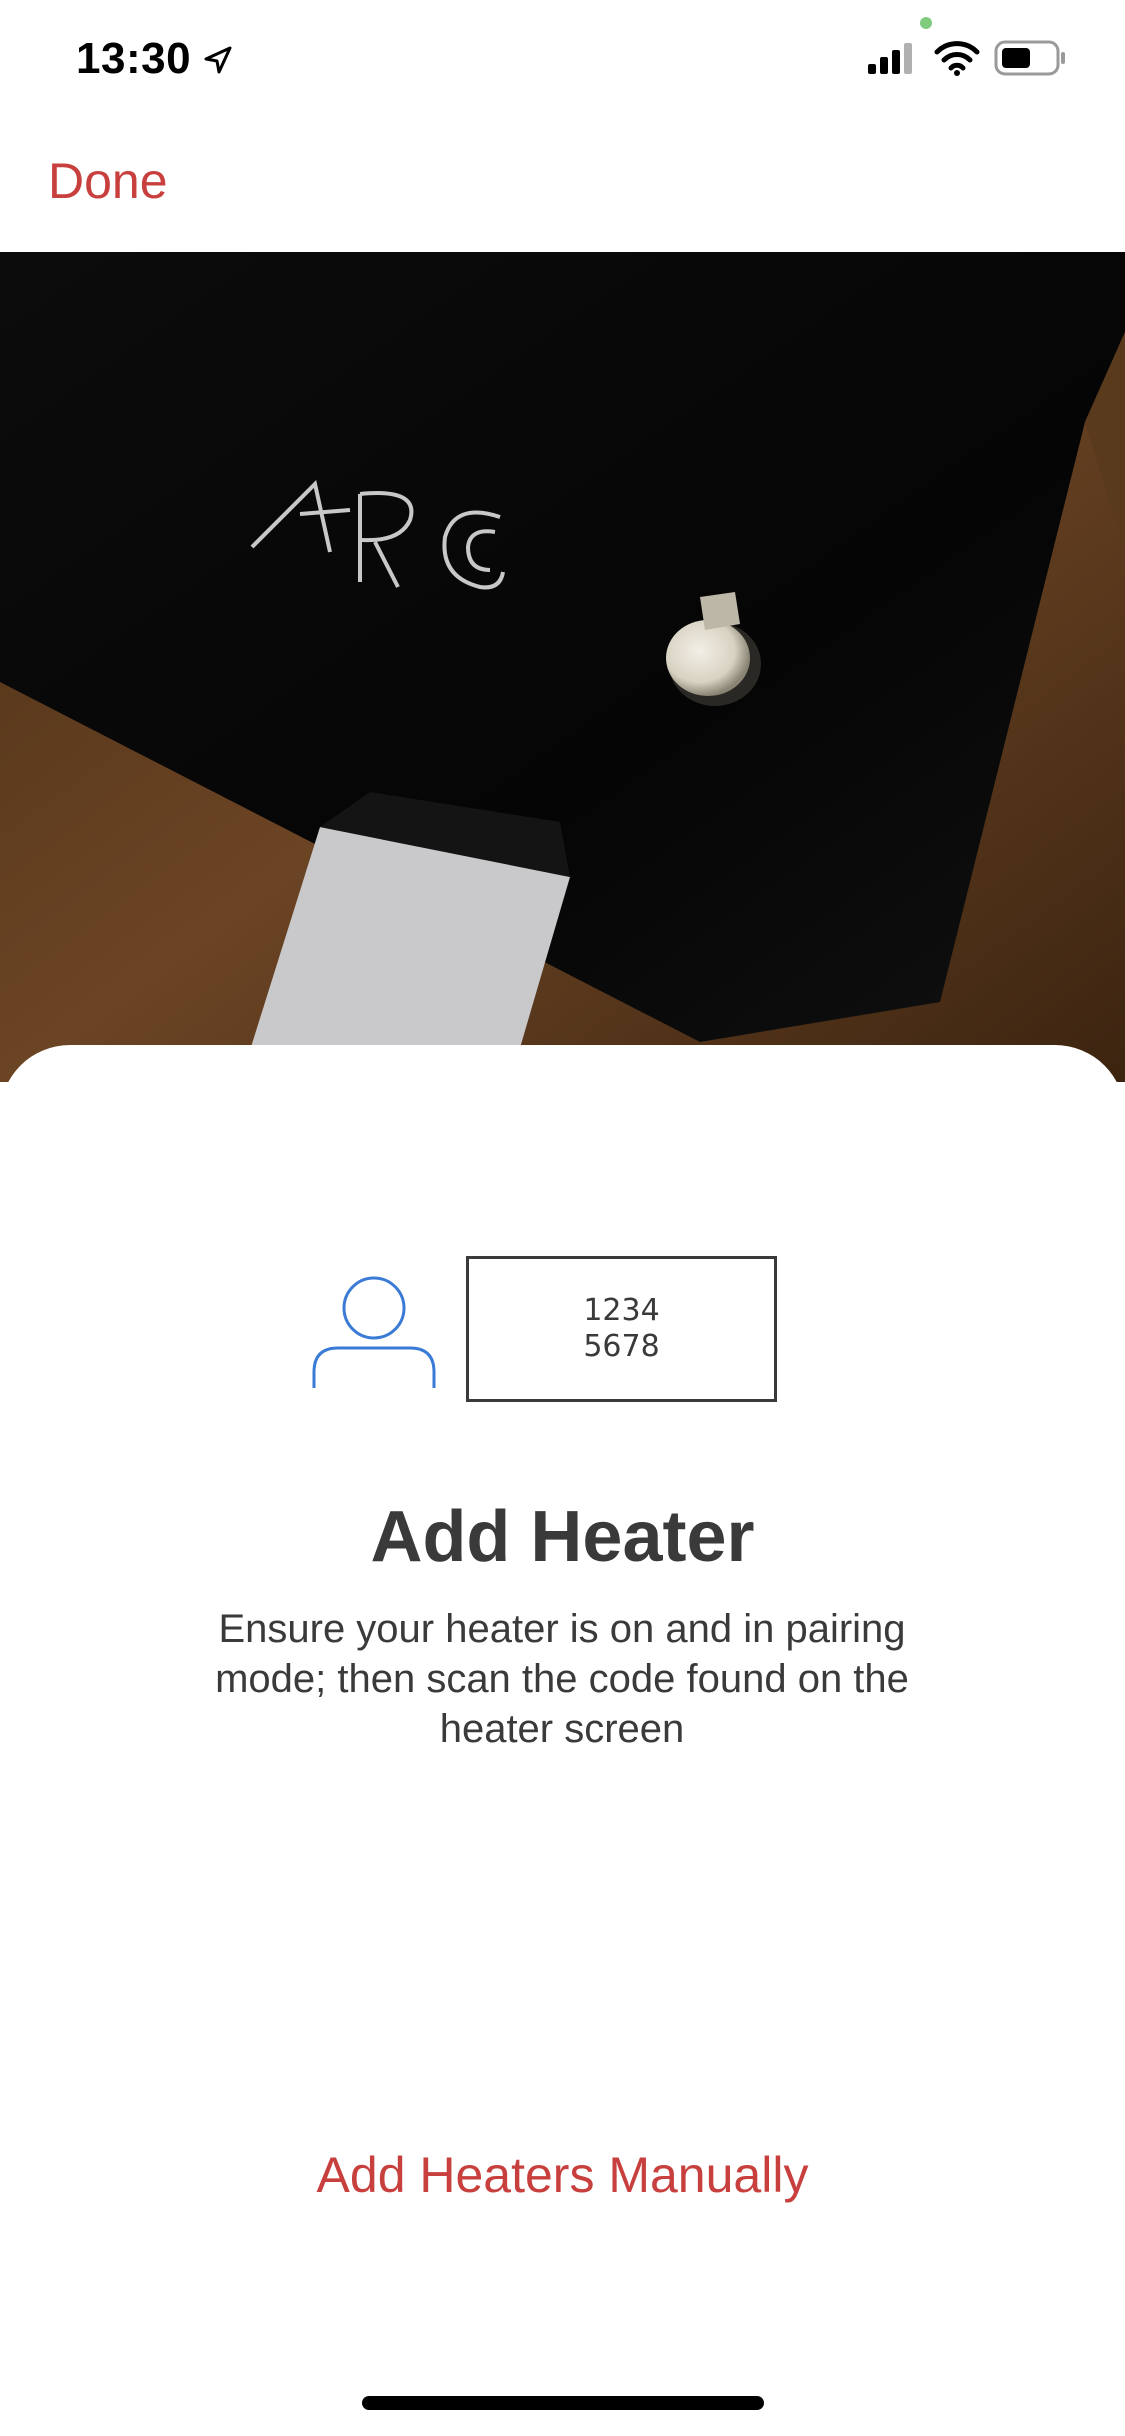 Image resolution: width=1125 pixels, height=2436 pixels. I want to click on home-indicator, so click(563, 2403).